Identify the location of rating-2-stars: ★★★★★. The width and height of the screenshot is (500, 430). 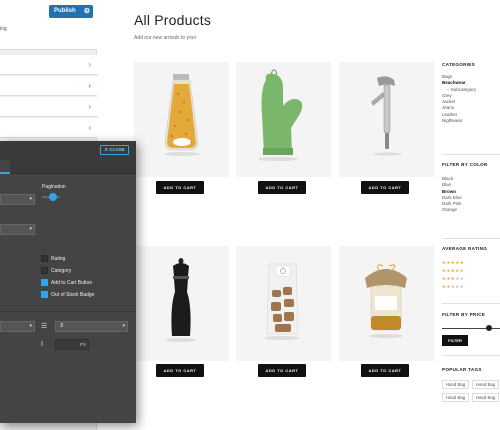
(453, 287).